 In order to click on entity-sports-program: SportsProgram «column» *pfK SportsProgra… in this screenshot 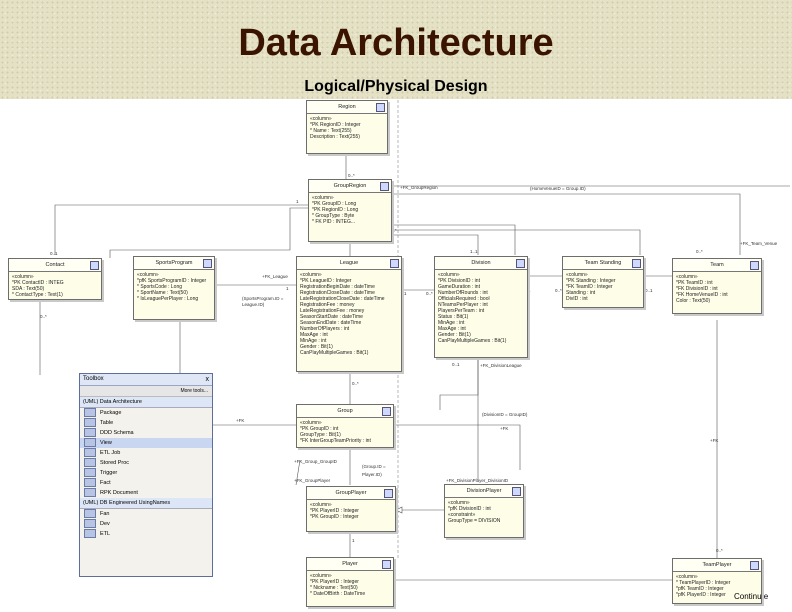, I will do `click(174, 288)`.